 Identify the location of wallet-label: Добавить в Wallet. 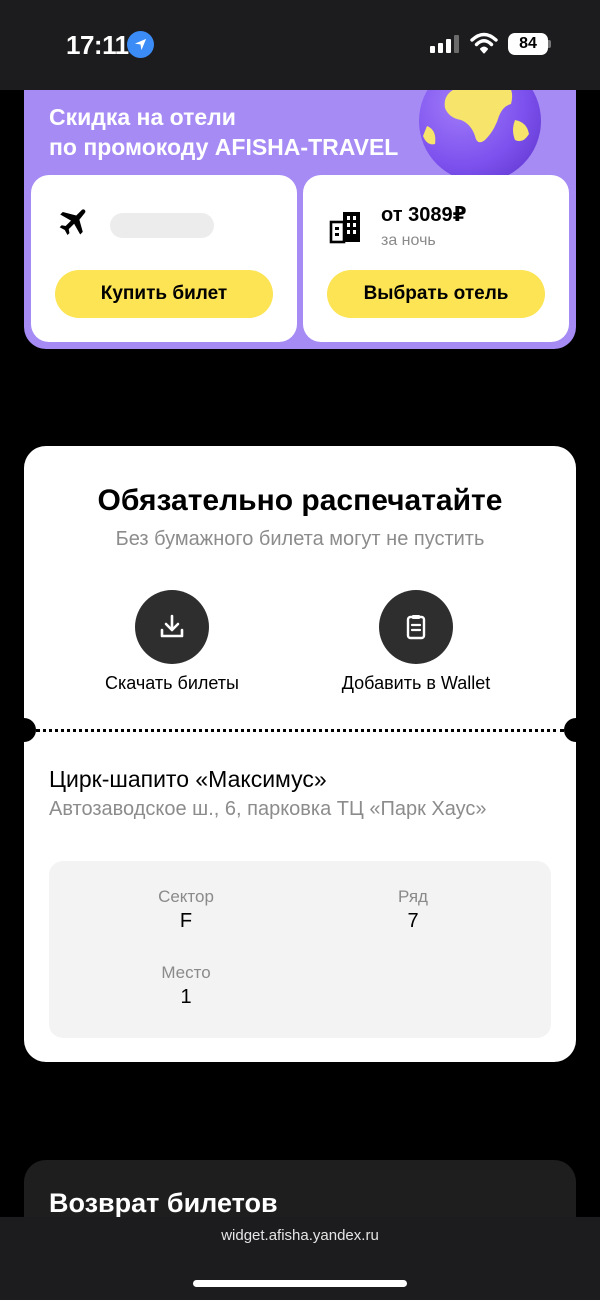
(416, 683).